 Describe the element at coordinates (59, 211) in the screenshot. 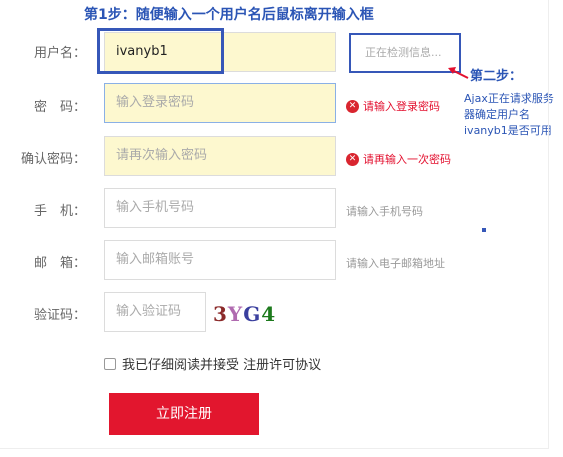

I see `phone-label: 手 机：` at that location.